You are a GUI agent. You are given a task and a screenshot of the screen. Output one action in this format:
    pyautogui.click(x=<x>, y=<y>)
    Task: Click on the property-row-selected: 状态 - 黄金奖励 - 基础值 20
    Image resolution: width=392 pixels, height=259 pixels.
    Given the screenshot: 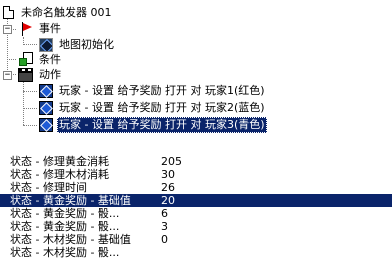 What is the action you would take?
    pyautogui.click(x=196, y=200)
    